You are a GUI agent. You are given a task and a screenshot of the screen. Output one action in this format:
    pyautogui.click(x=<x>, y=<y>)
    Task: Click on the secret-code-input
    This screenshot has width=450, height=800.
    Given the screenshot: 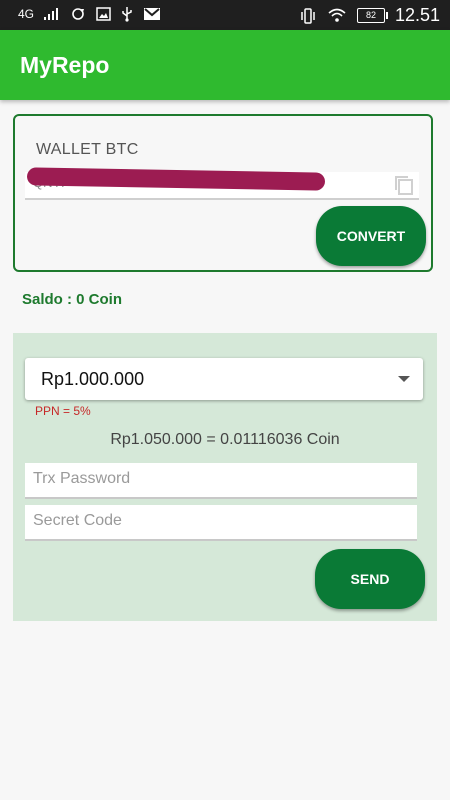 What is the action you would take?
    pyautogui.click(x=223, y=521)
    